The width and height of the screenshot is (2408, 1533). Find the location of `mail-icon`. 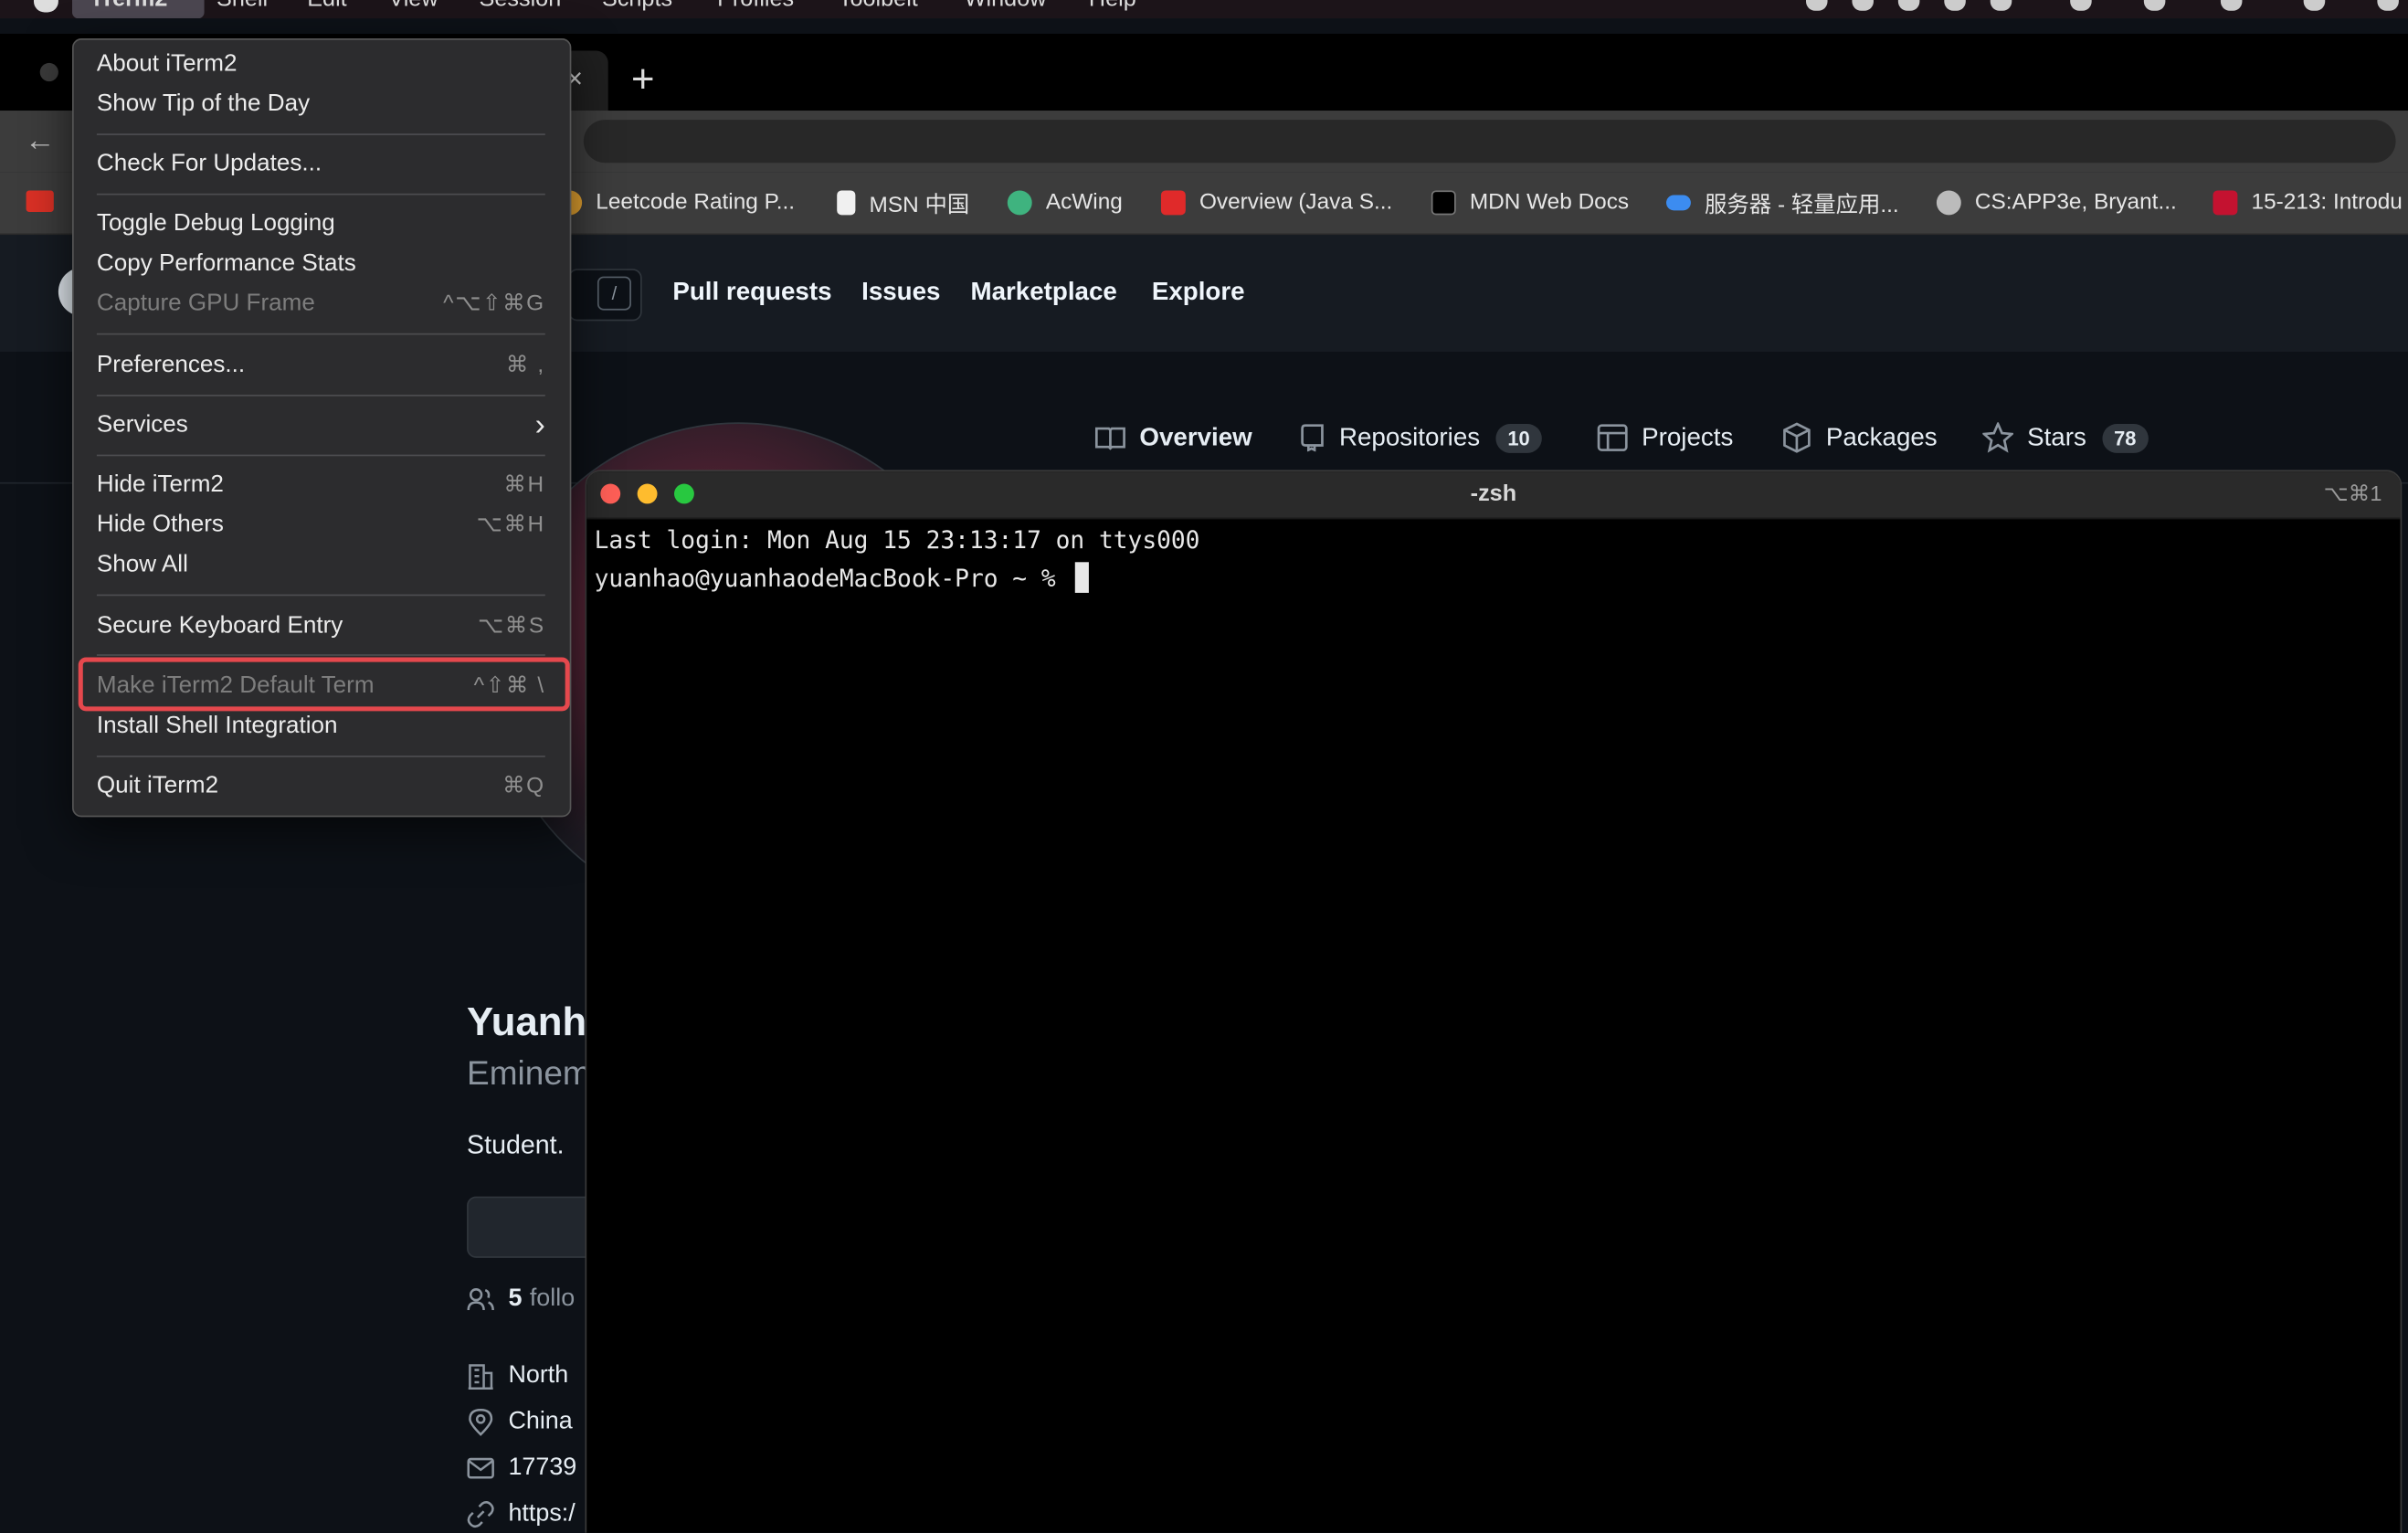

mail-icon is located at coordinates (481, 1468).